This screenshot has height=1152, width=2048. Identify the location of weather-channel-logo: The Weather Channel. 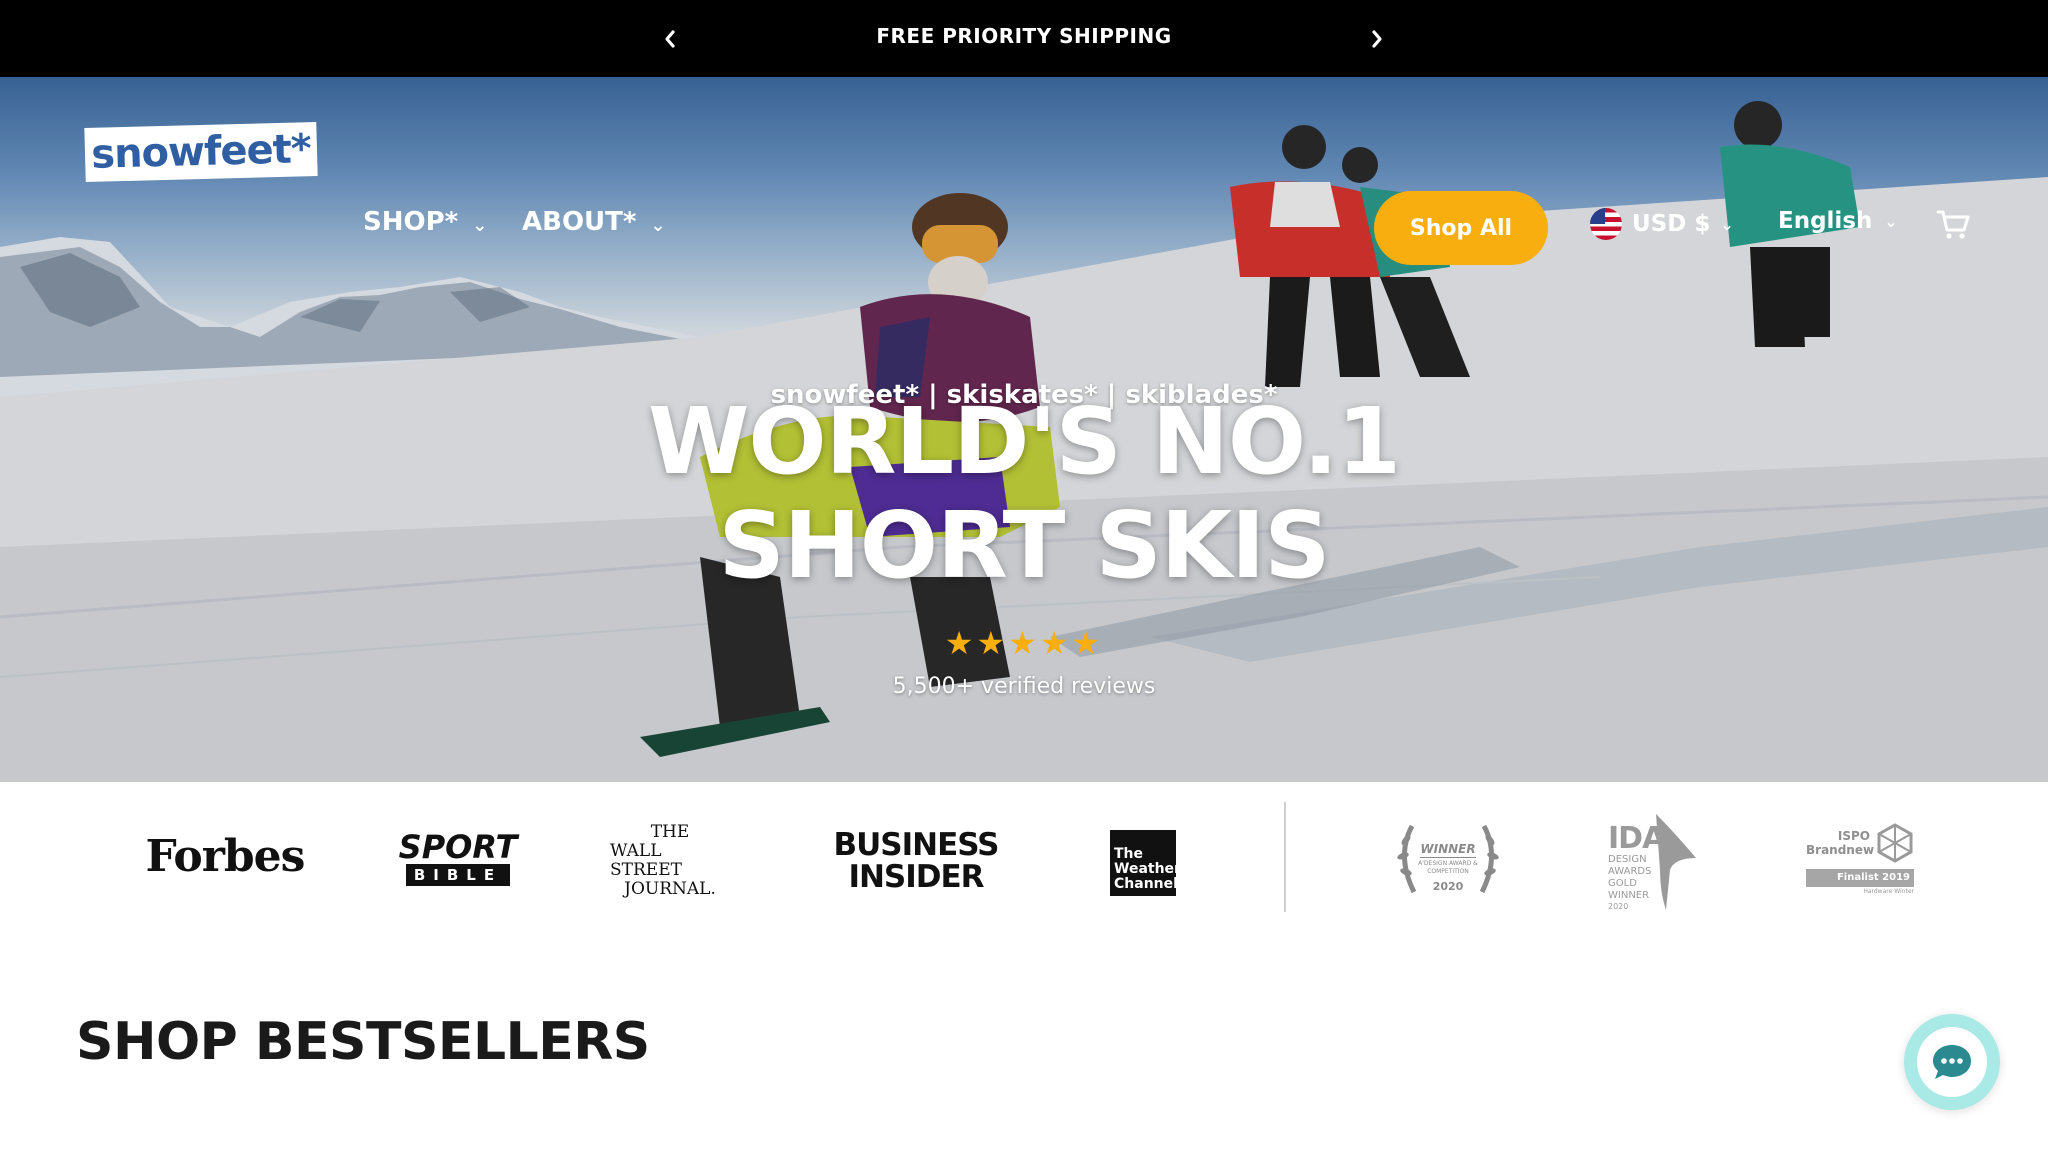
(1145, 863).